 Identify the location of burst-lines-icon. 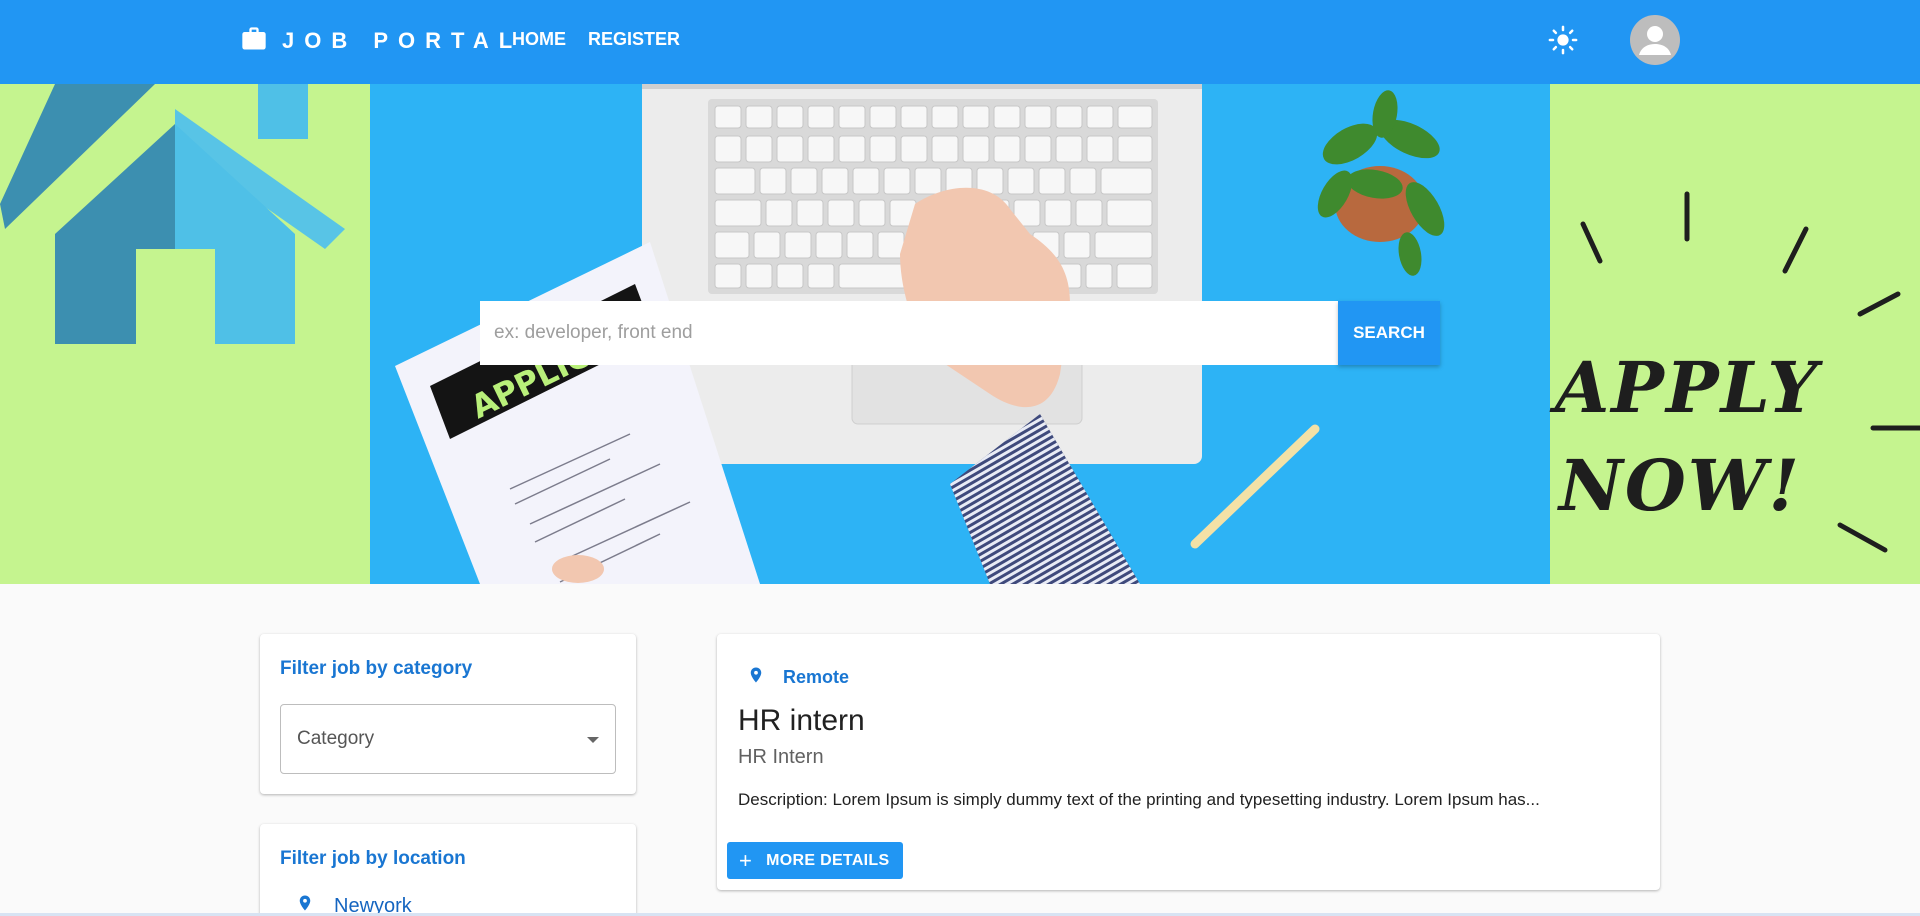
(1691, 387).